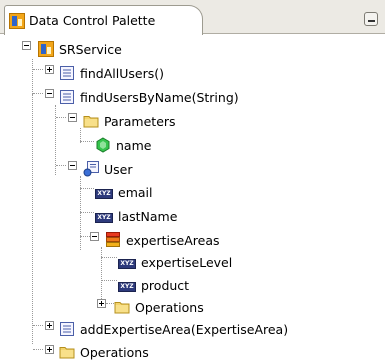 Image resolution: width=385 pixels, height=364 pixels. Describe the element at coordinates (134, 145) in the screenshot. I see `tree-node-label: name` at that location.